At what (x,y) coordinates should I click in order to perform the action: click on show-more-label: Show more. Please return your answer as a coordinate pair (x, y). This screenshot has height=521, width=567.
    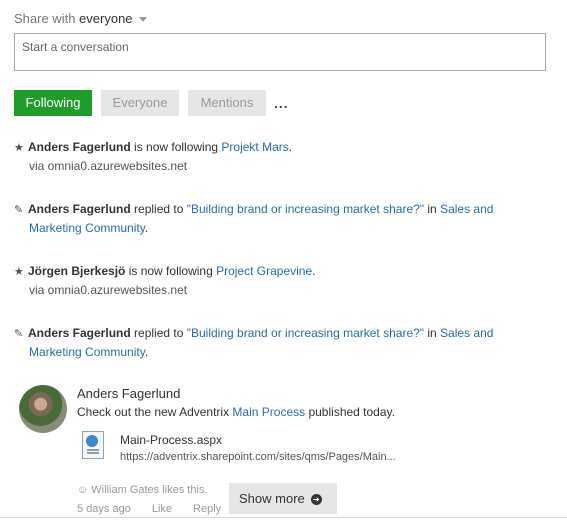
    Looking at the image, I should click on (272, 498).